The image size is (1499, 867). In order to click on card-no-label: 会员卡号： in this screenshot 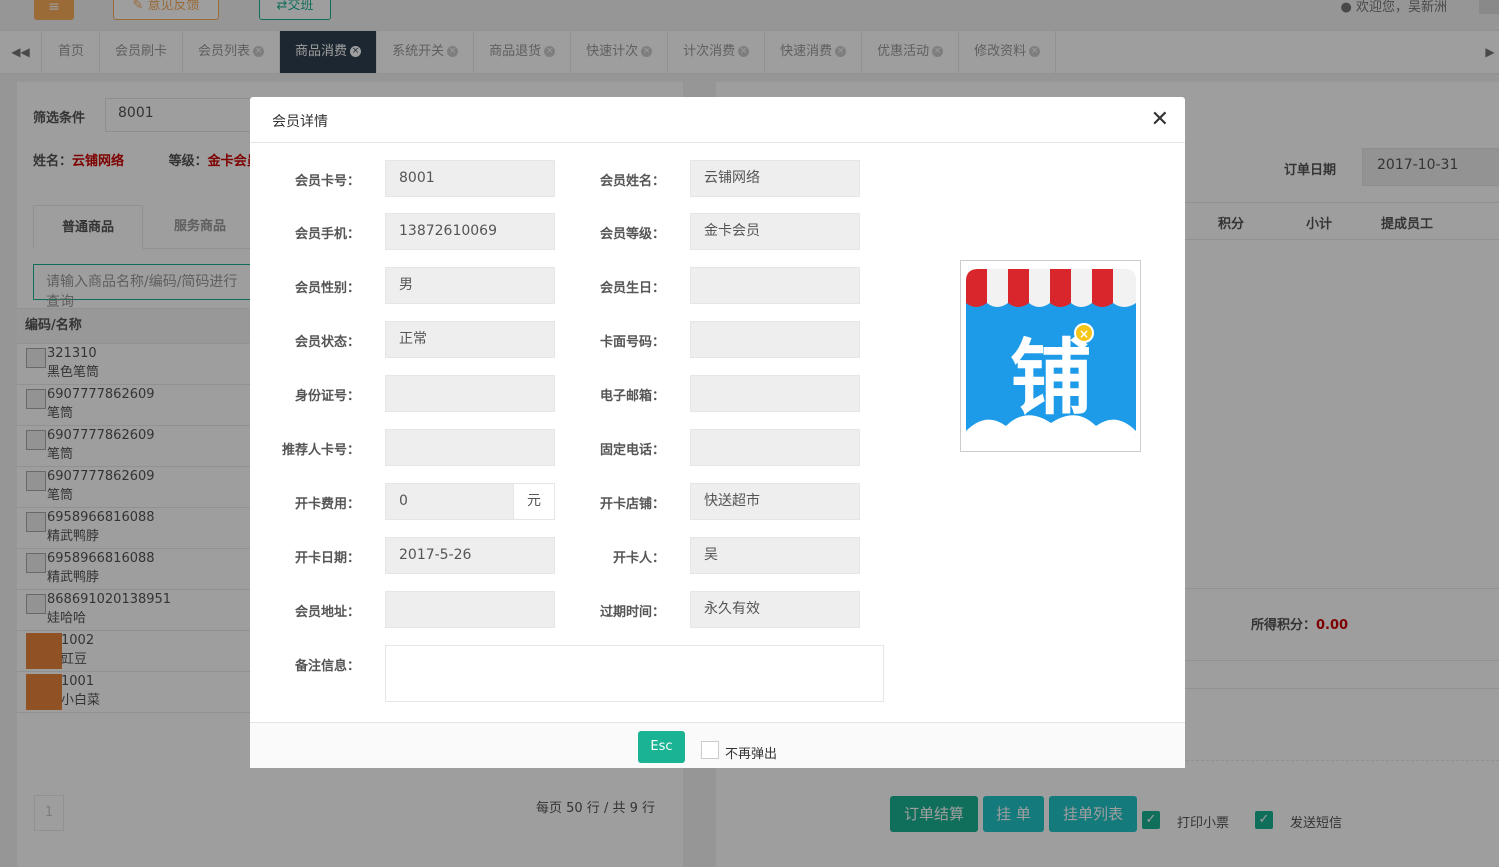, I will do `click(327, 181)`.